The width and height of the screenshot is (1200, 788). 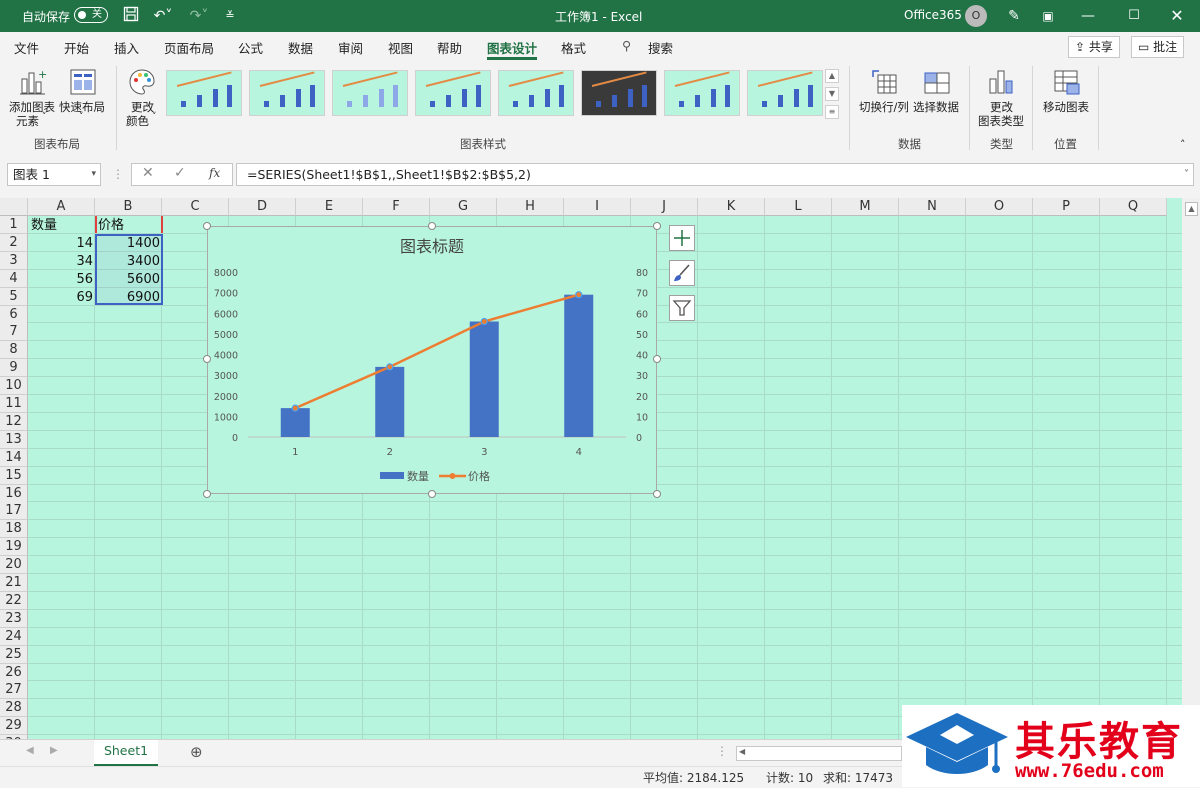 What do you see at coordinates (128, 280) in the screenshot?
I see `cell-b4: 5600` at bounding box center [128, 280].